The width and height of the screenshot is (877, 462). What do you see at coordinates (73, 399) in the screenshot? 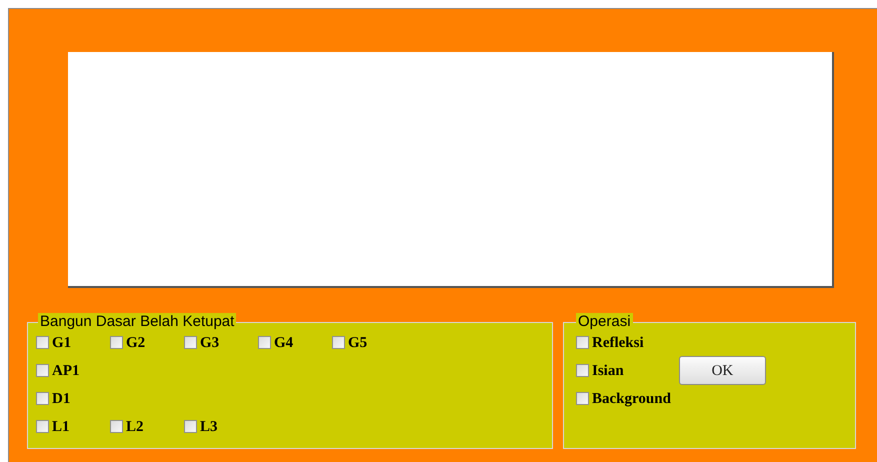
I see `checkbox-option: D1` at bounding box center [73, 399].